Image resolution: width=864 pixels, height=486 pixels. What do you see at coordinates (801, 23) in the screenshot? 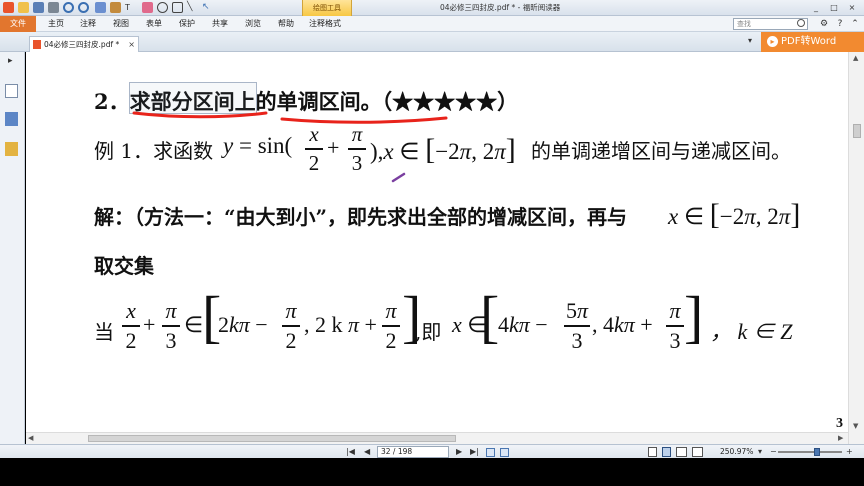
I see `search-icon` at bounding box center [801, 23].